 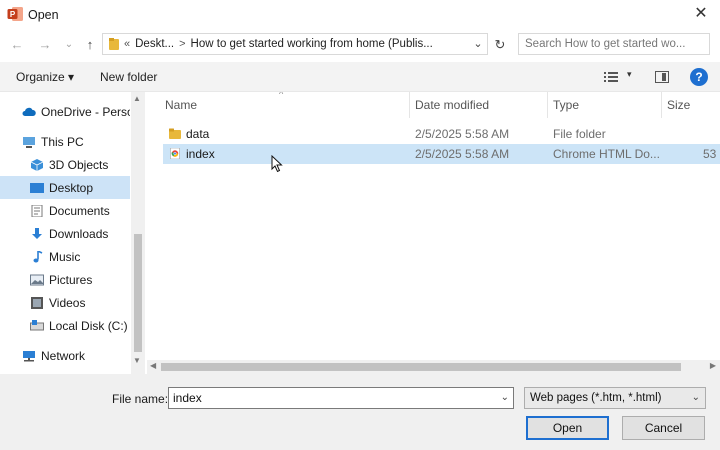 I want to click on file-row-data: data 2/5/2025 5:58 AM File folder, so click(x=441, y=134).